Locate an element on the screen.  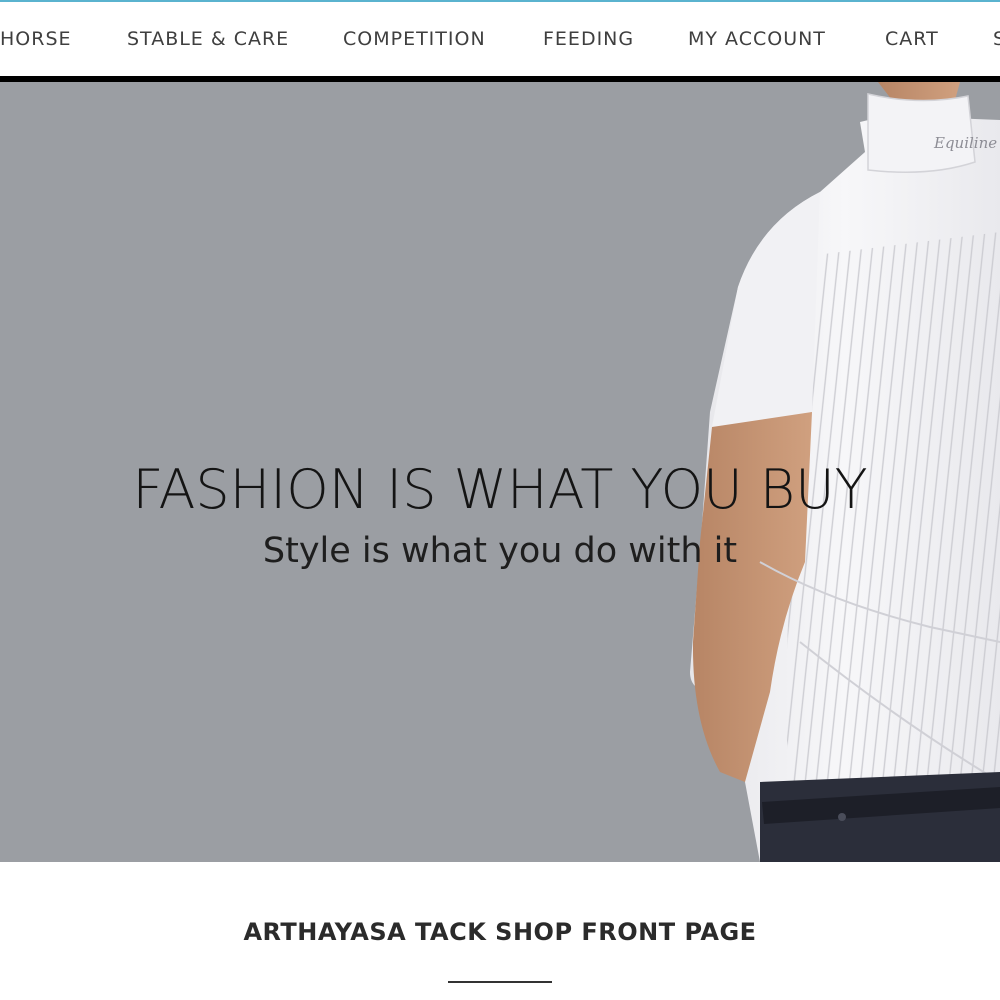
belt-rivet is located at coordinates (842, 817).